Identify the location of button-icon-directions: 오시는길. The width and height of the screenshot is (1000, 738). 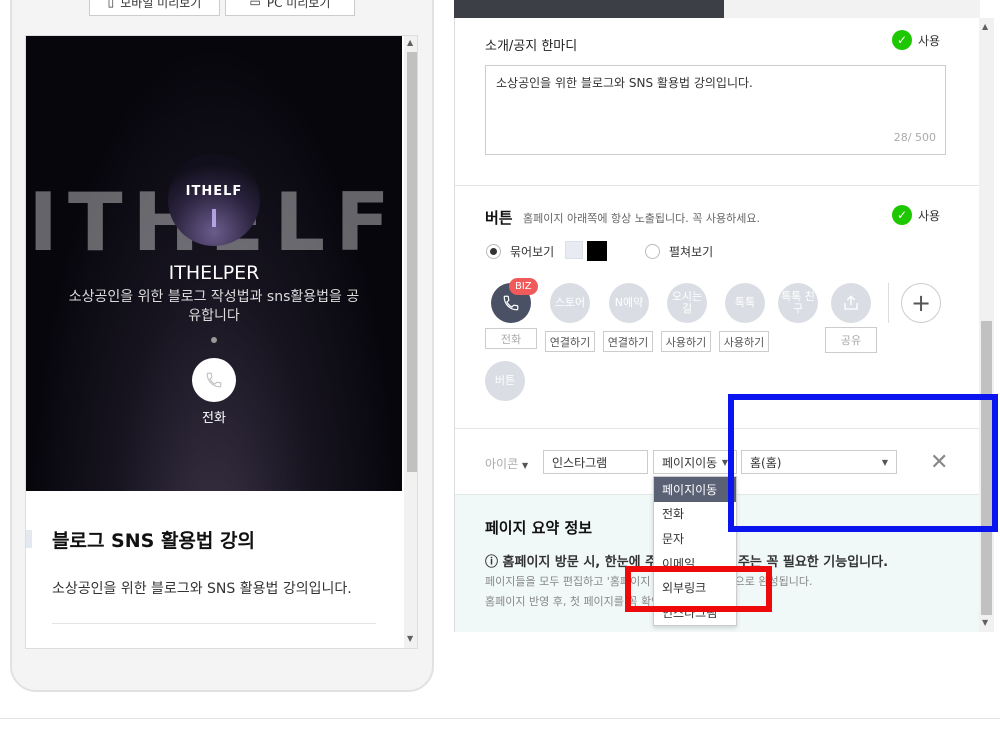
(687, 303).